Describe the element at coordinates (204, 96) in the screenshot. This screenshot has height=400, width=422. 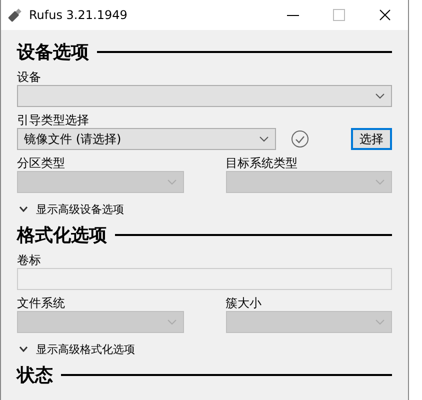
I see `dropdown` at that location.